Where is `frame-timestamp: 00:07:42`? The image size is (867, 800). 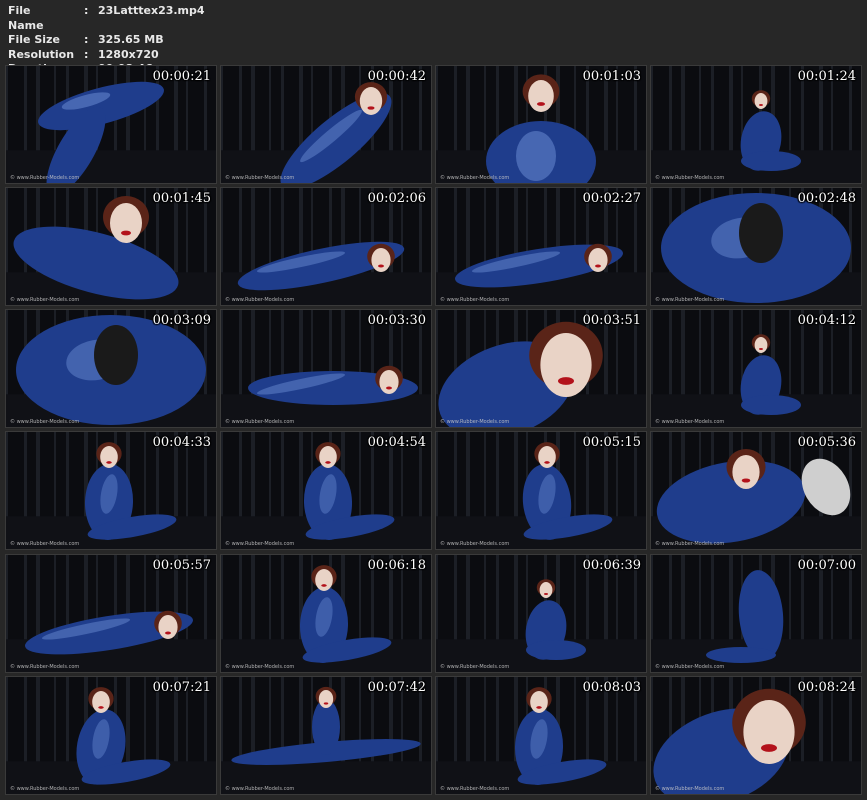
frame-timestamp: 00:07:42 is located at coordinates (396, 687).